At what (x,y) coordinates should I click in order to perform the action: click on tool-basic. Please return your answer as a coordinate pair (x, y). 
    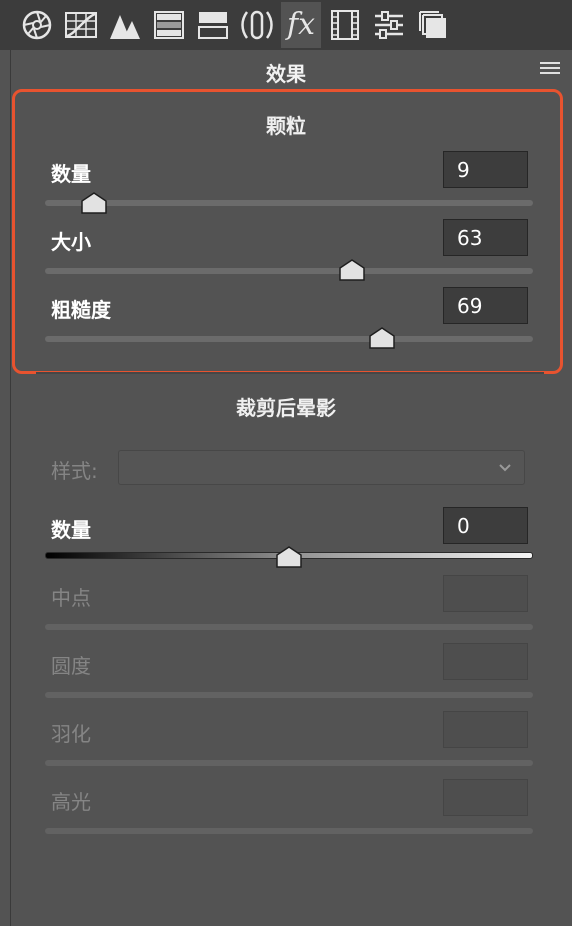
    Looking at the image, I should click on (37, 25).